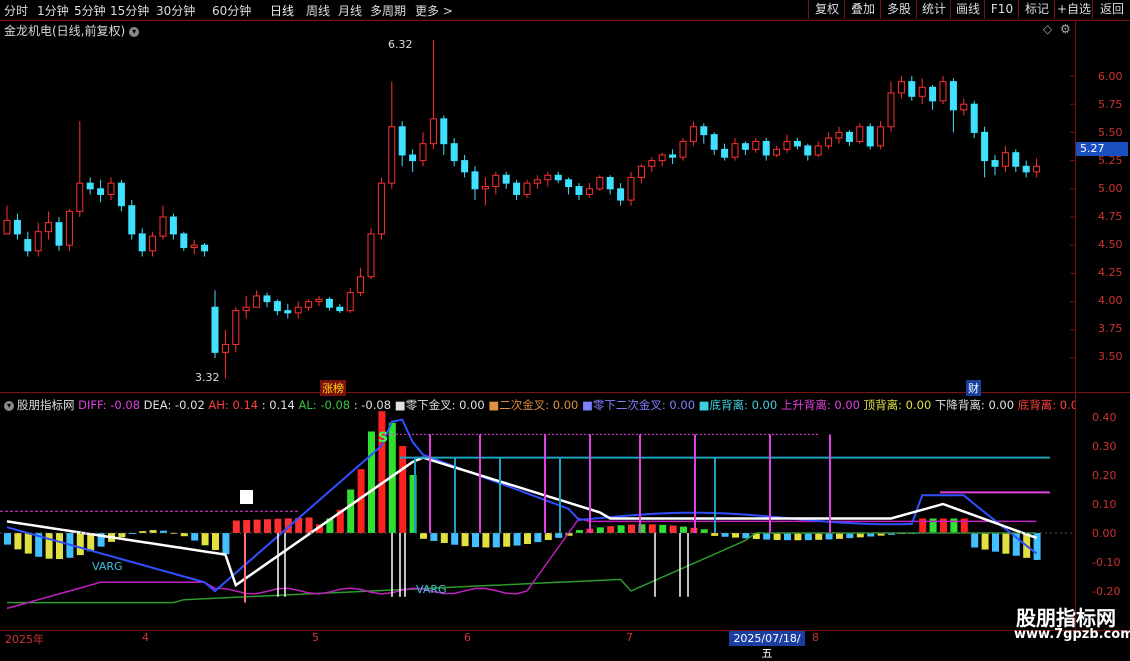  What do you see at coordinates (1110, 300) in the screenshot?
I see `price-tick: 4.00` at bounding box center [1110, 300].